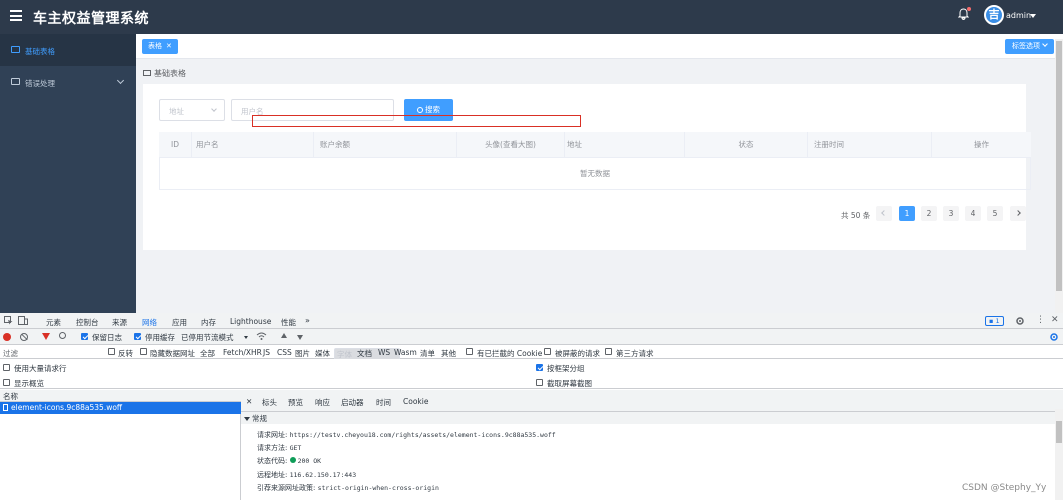 The height and width of the screenshot is (500, 1063). Describe the element at coordinates (951, 213) in the screenshot. I see `page-button: 3` at that location.